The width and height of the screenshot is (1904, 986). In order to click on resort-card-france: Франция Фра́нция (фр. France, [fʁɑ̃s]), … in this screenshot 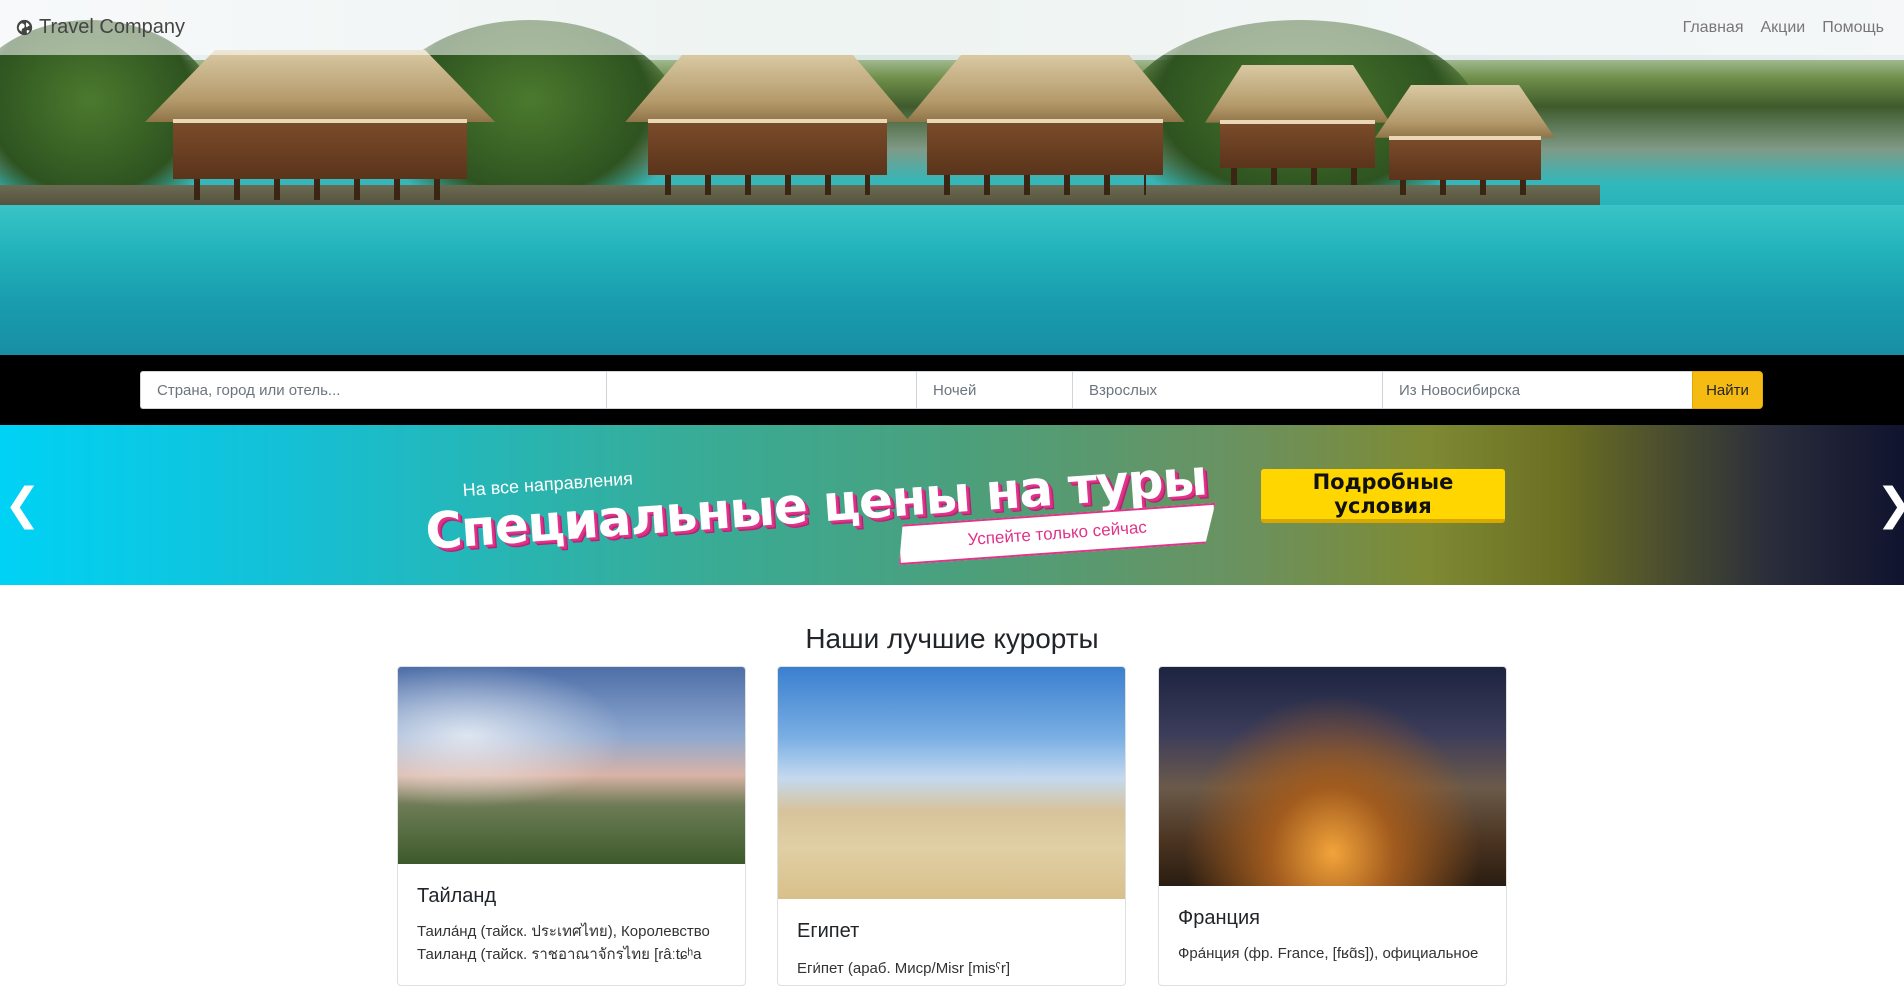, I will do `click(1332, 826)`.